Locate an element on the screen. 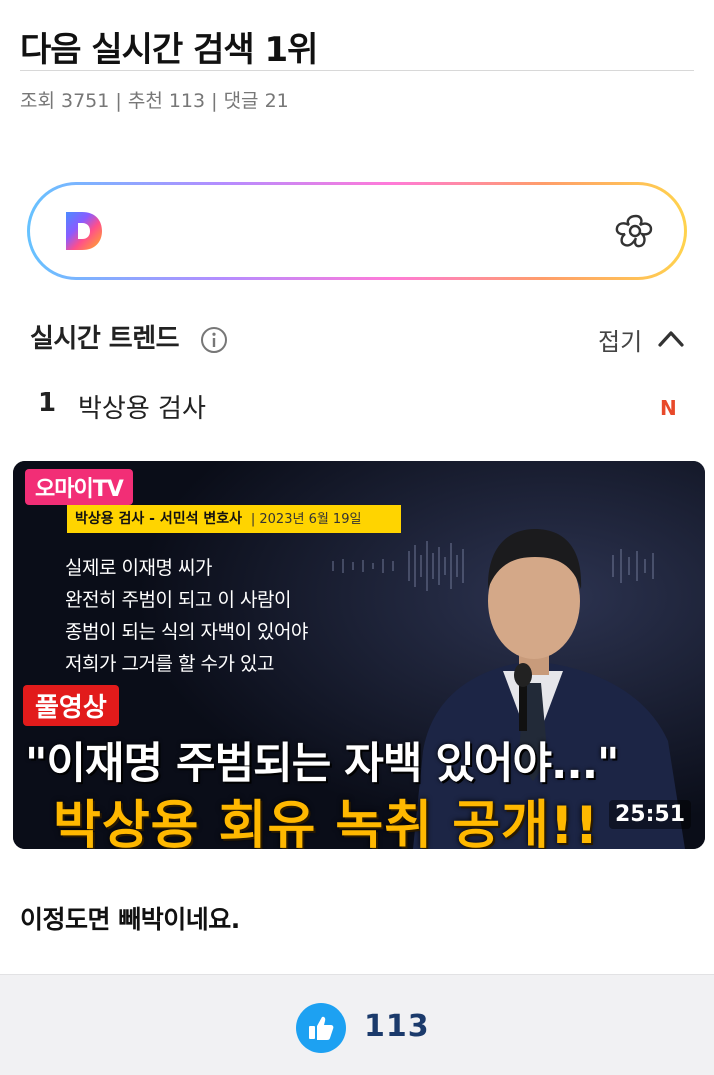 This screenshot has height=1075, width=714. trend-keyword: 박상용 검사 is located at coordinates (142, 406).